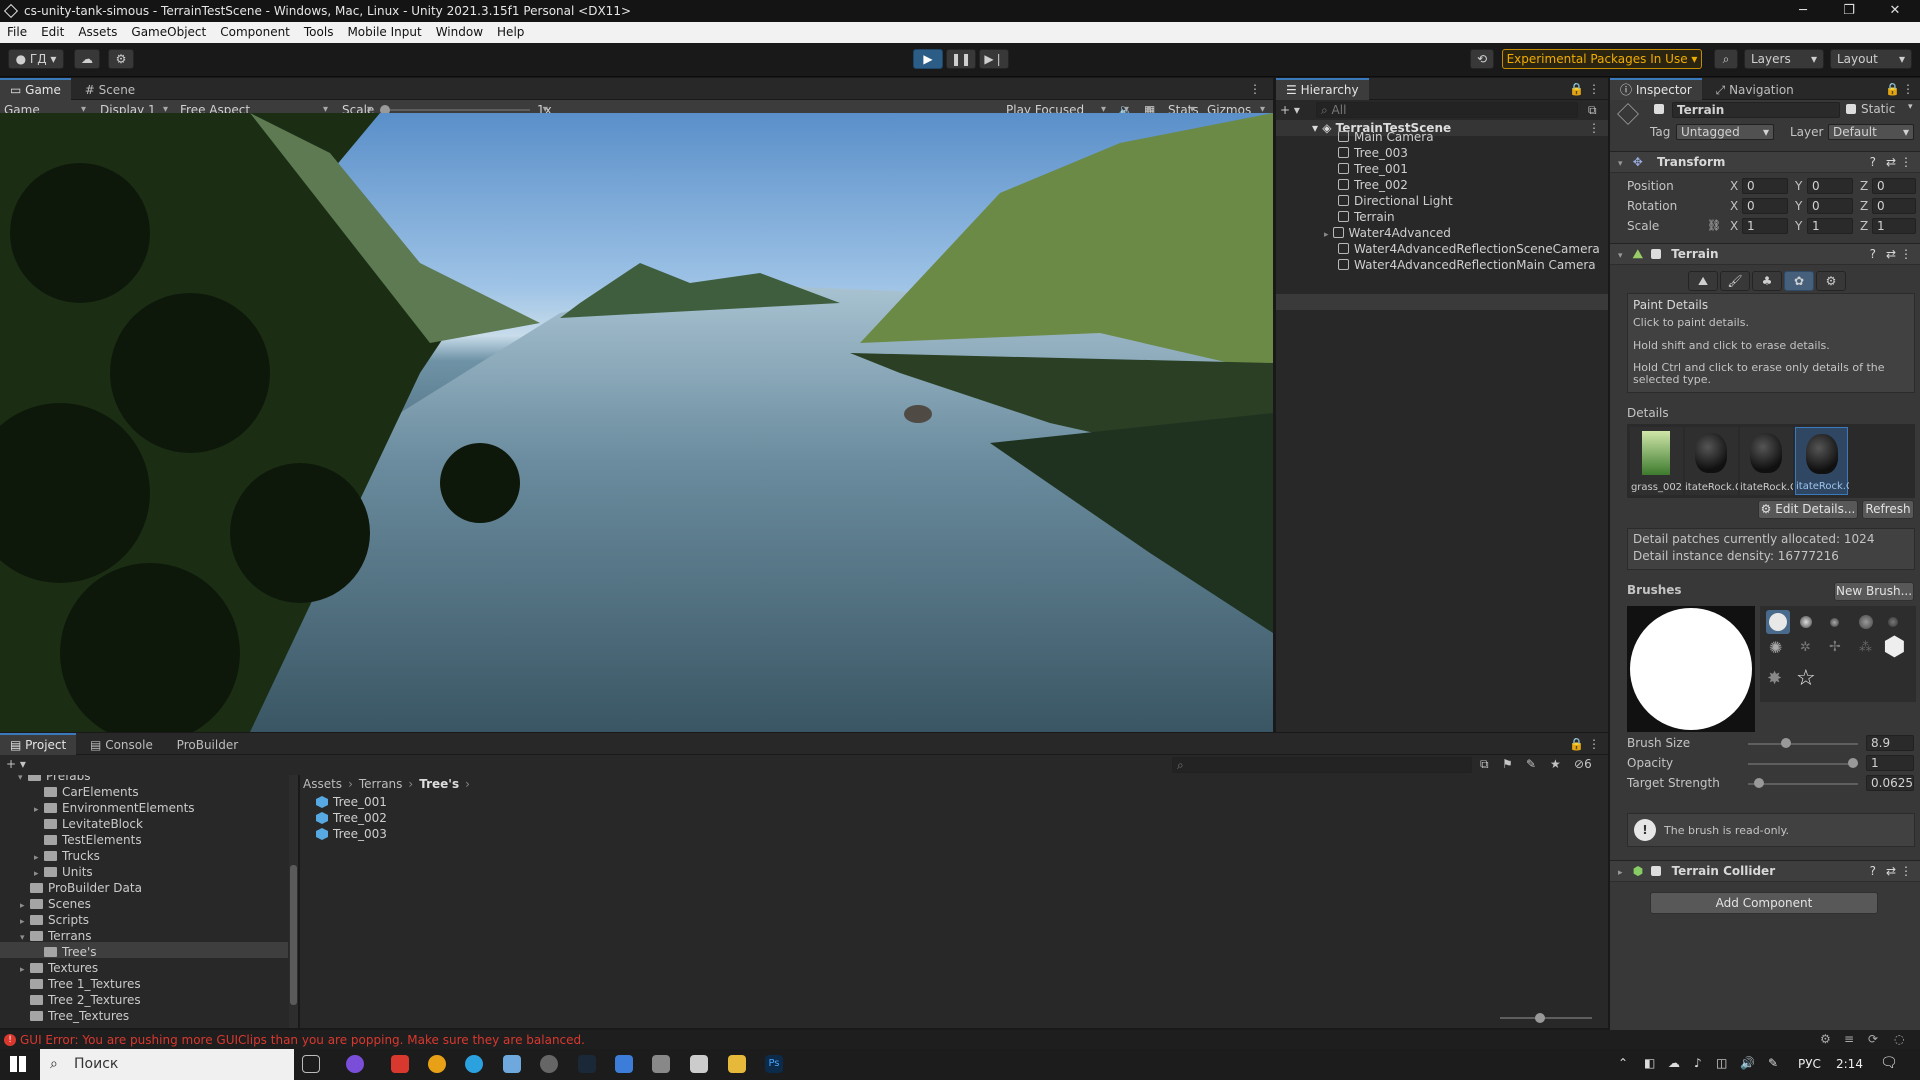  Describe the element at coordinates (351, 818) in the screenshot. I see `asset-item: Tree_002` at that location.